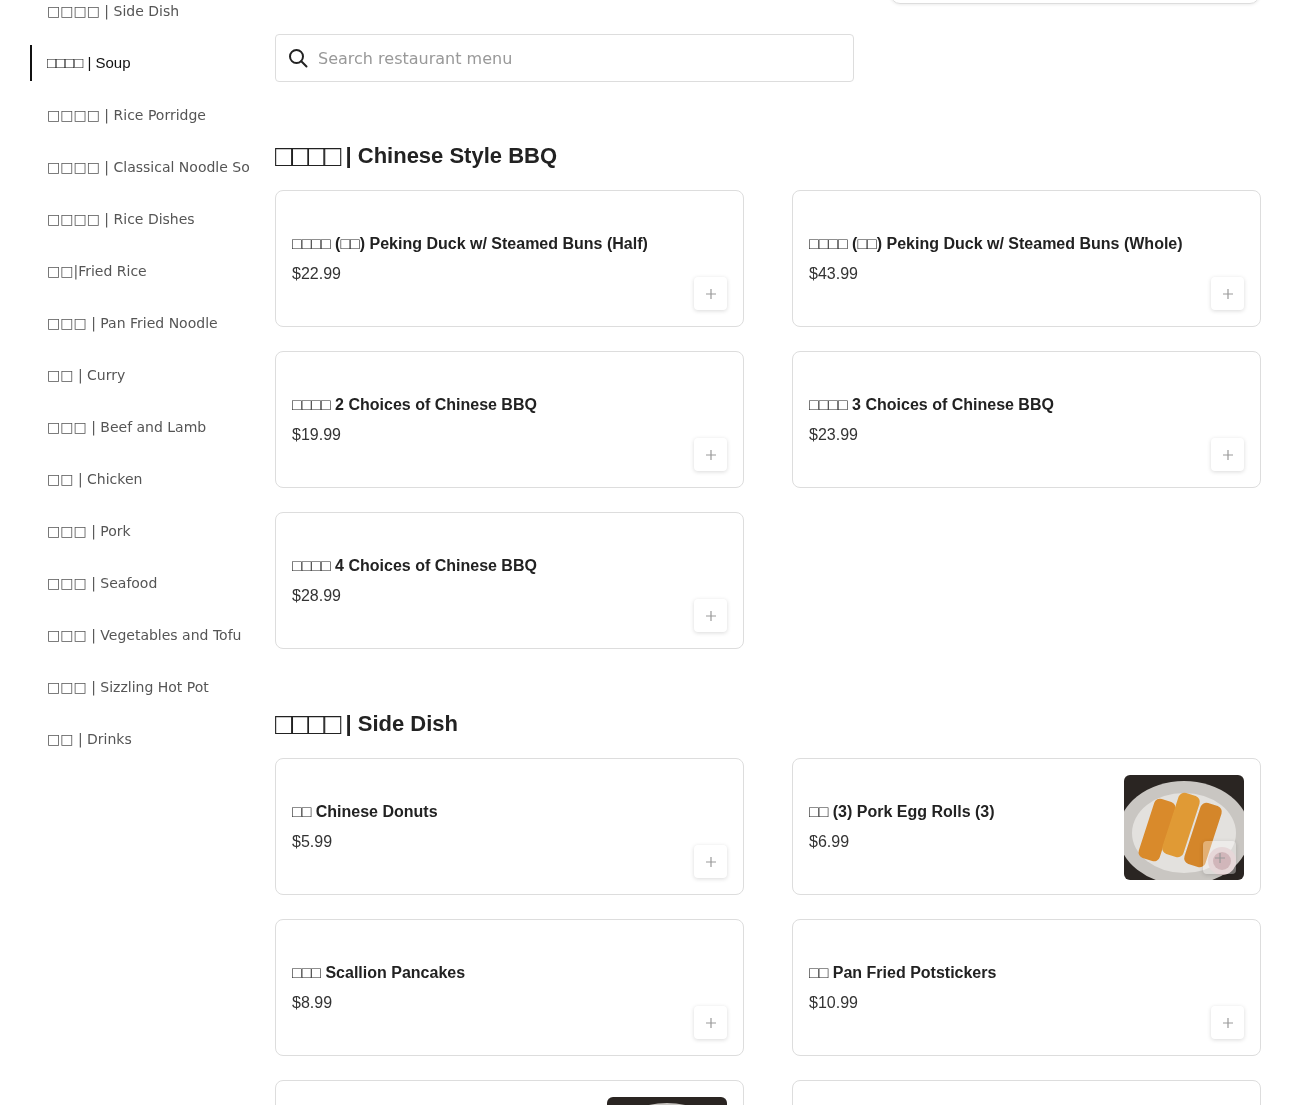 Image resolution: width=1290 pixels, height=1105 pixels. What do you see at coordinates (509, 419) in the screenshot?
I see `menu-item-card: □□□□ 2 Choices of Chinese BBQ $19.99` at bounding box center [509, 419].